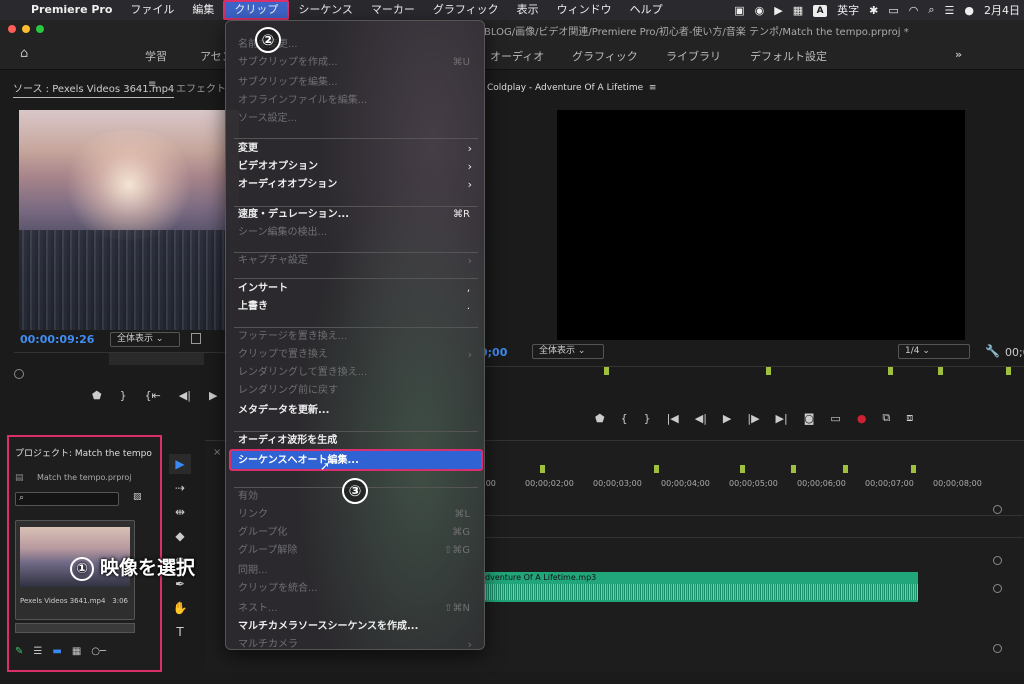 This screenshot has width=1024, height=684. Describe the element at coordinates (788, 56) in the screenshot. I see `workspace-default: デフォルト設定` at that location.